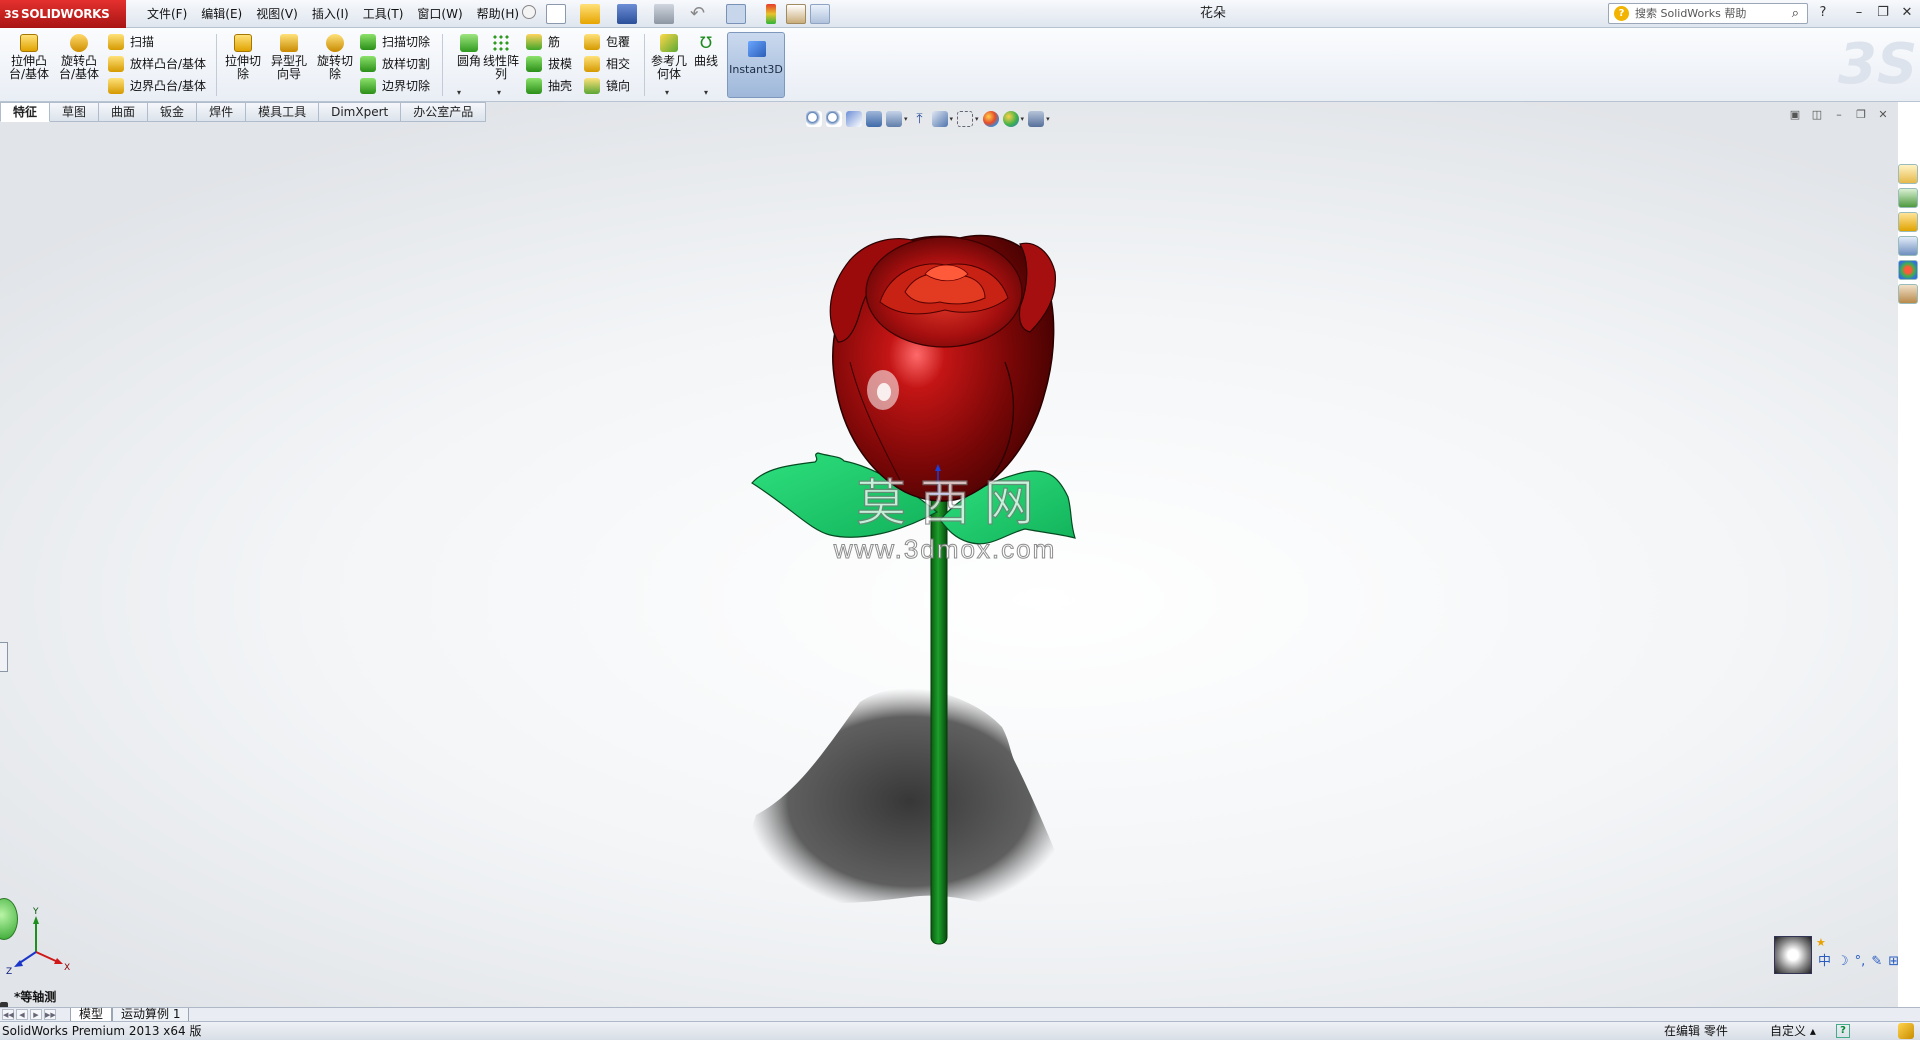 This screenshot has width=1920, height=1040. I want to click on doc-close-icon: ✕, so click(1883, 115).